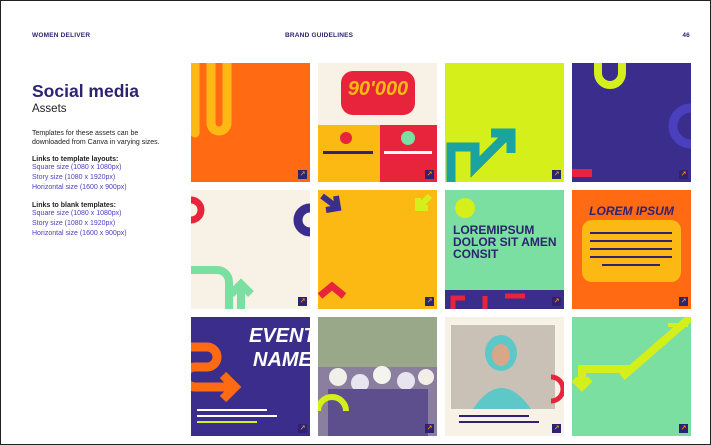 Image resolution: width=711 pixels, height=445 pixels. Describe the element at coordinates (631, 354) in the screenshot. I see `green-arrow-graphic` at that location.